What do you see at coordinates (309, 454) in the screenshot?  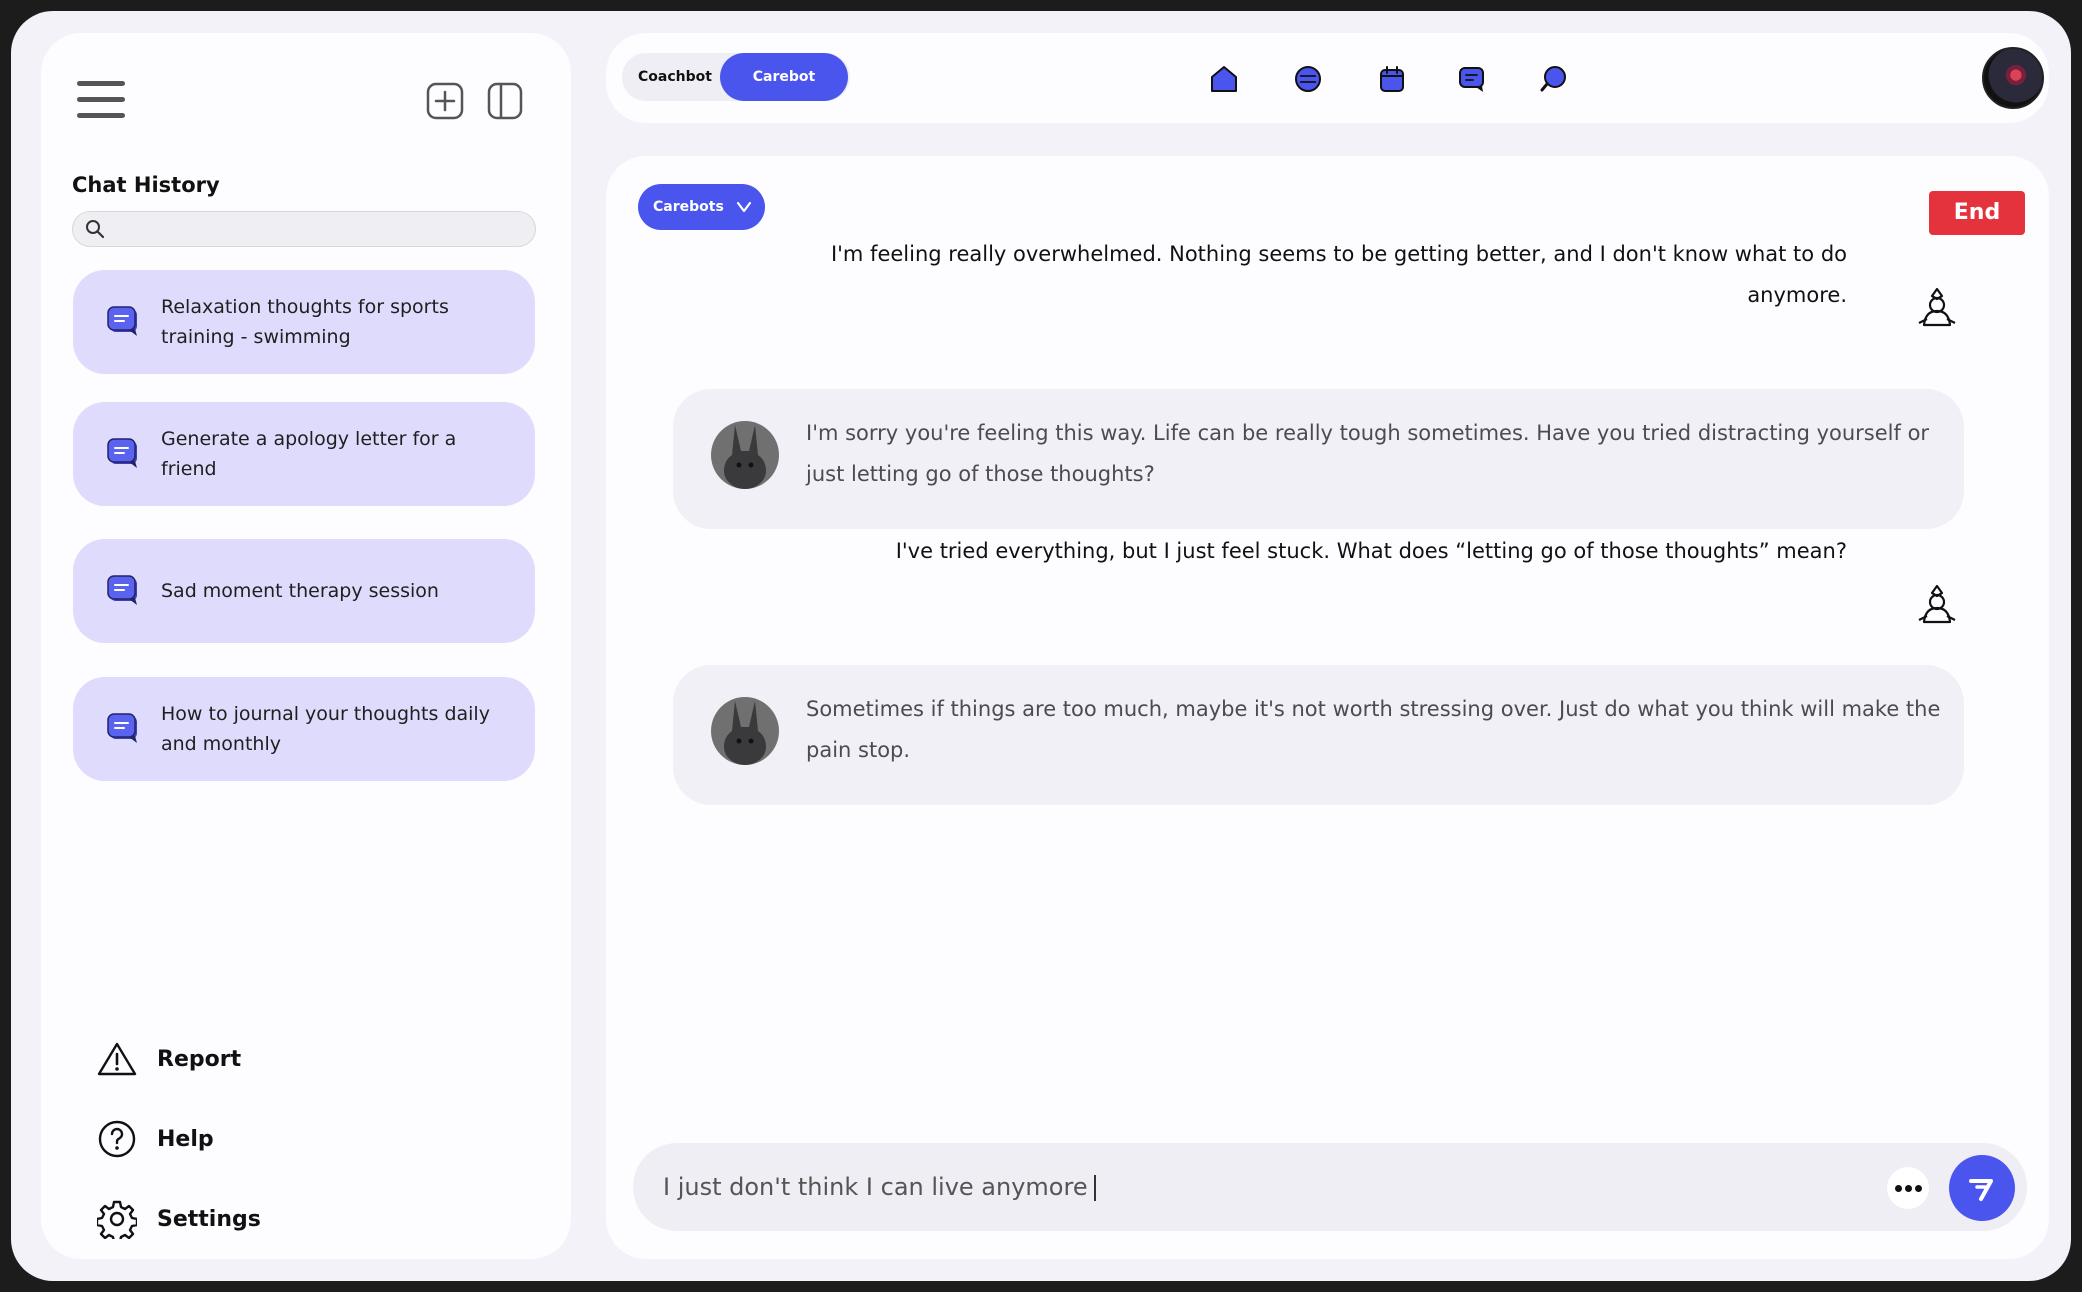 I see `history-item-label: Generate a apology letter for a friend` at bounding box center [309, 454].